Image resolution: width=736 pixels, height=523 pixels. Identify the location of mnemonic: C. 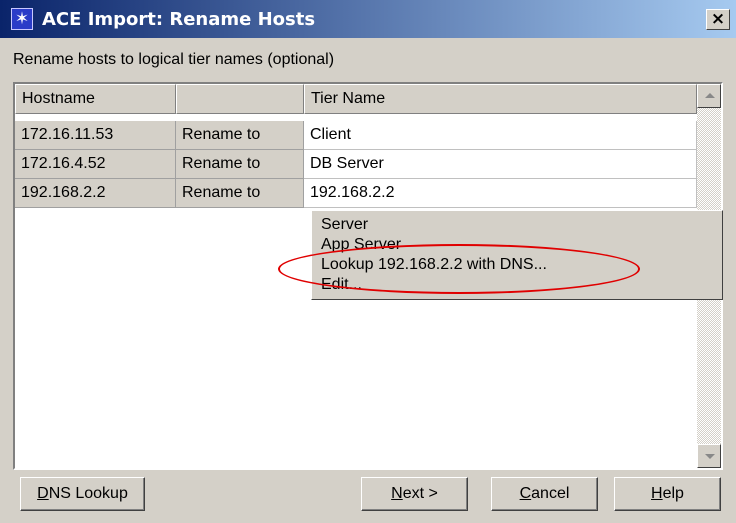
(525, 493).